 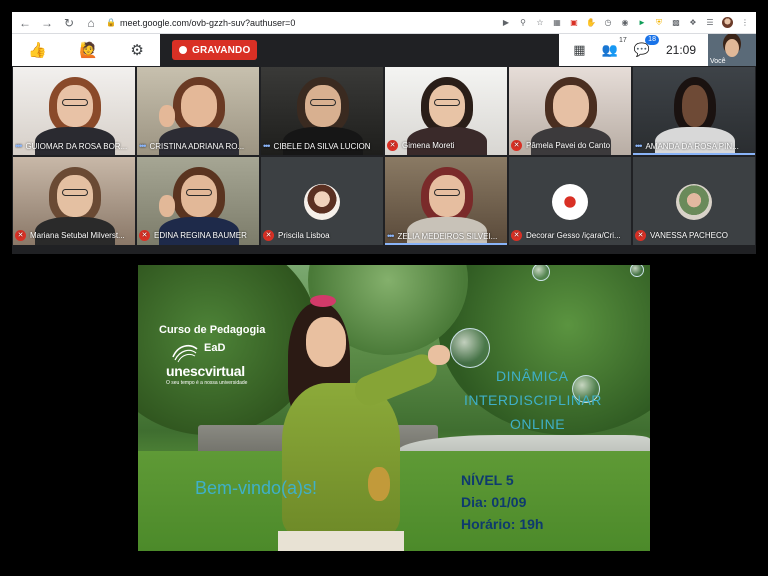 I want to click on girl-bow, so click(x=323, y=301).